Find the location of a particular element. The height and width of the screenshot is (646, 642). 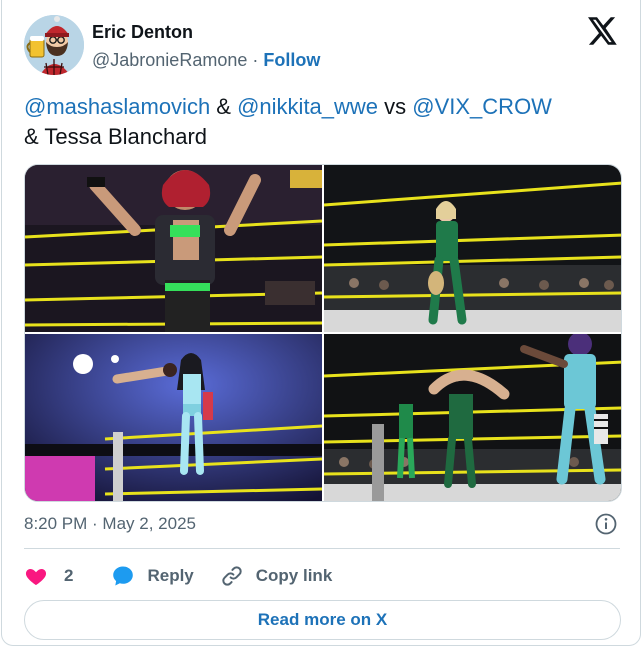

copy-link-label: Copy link is located at coordinates (294, 575).